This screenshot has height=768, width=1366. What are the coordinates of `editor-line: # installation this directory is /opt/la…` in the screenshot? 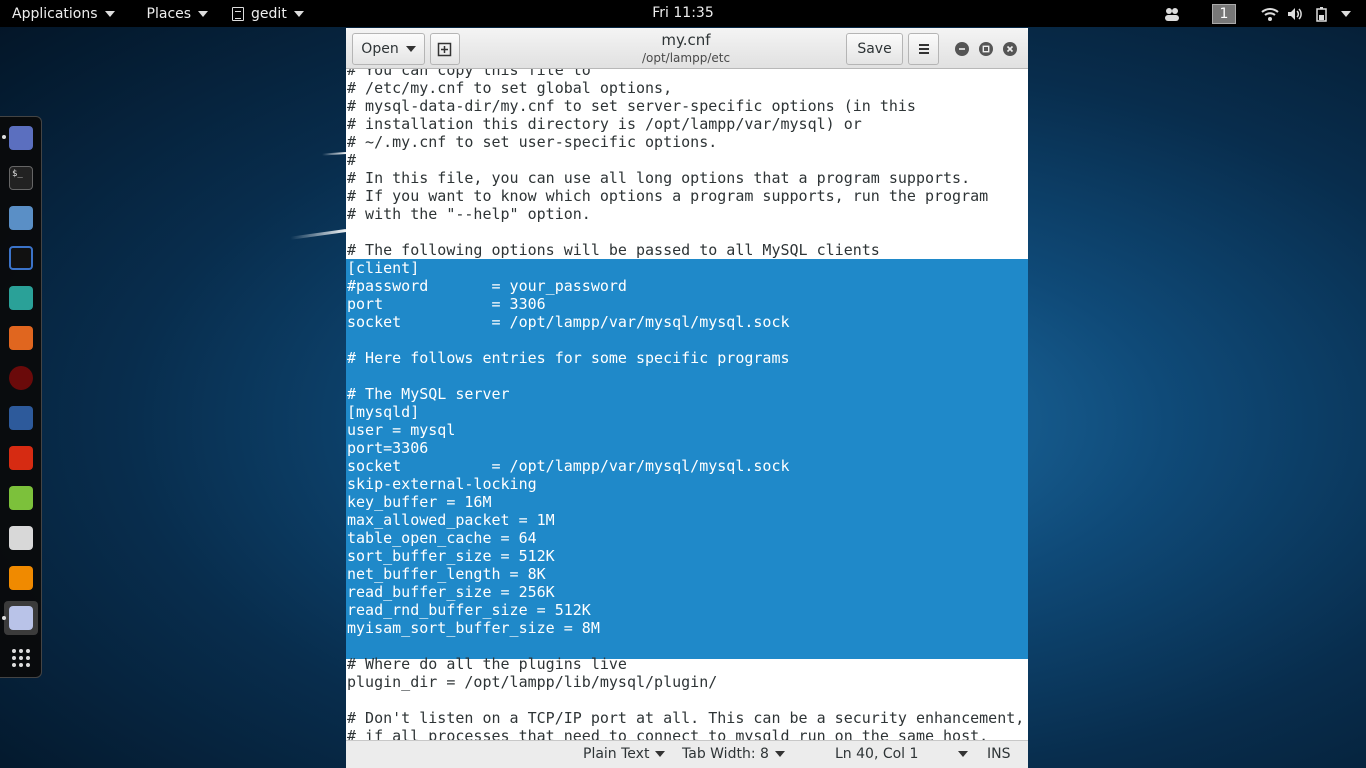 It's located at (687, 124).